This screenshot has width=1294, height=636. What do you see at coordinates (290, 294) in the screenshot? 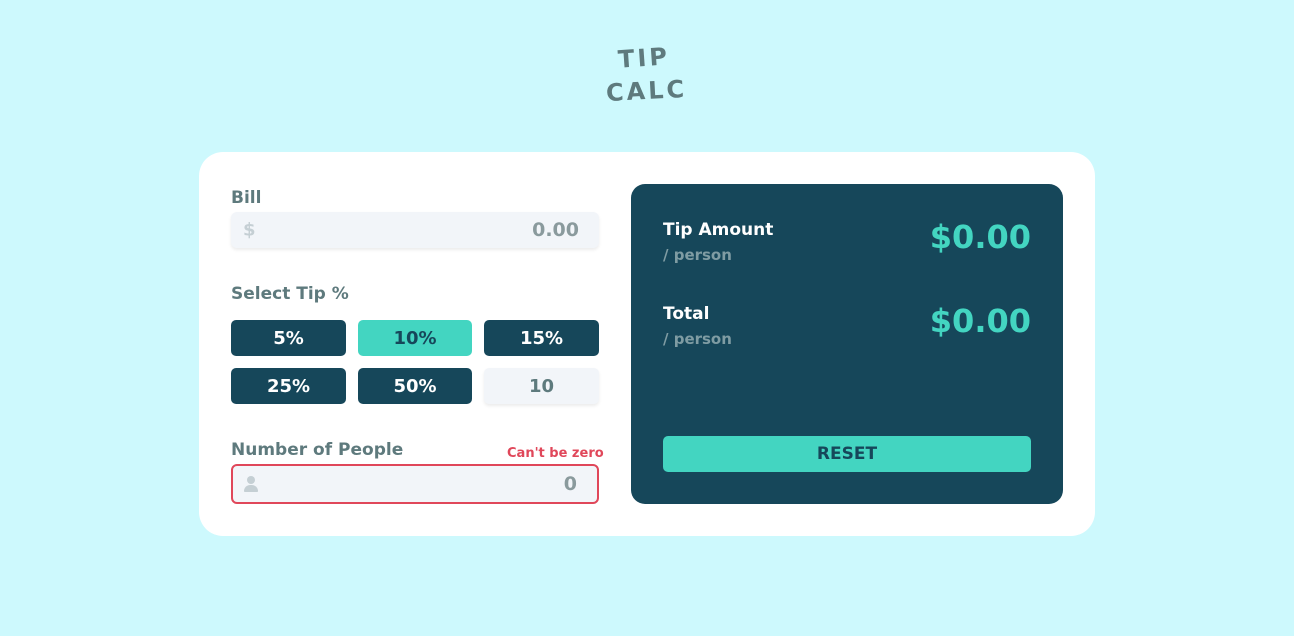
I see `select-tip-label: Select Tip %` at bounding box center [290, 294].